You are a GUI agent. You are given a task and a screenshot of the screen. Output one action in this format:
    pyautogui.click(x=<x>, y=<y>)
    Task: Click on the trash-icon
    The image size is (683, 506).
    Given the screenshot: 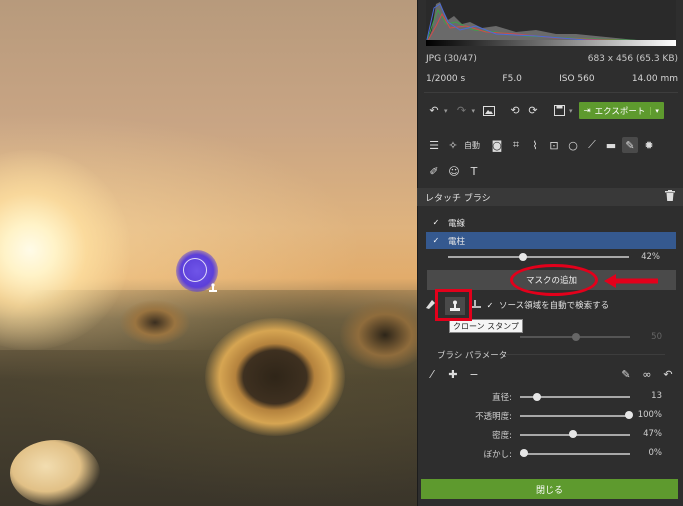 What is the action you would take?
    pyautogui.click(x=670, y=197)
    